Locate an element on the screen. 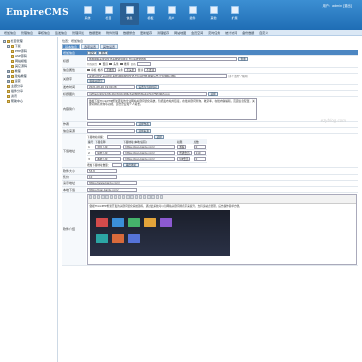 The width and height of the screenshot is (362, 362). subnav-item: 会员空间 is located at coordinates (197, 33).